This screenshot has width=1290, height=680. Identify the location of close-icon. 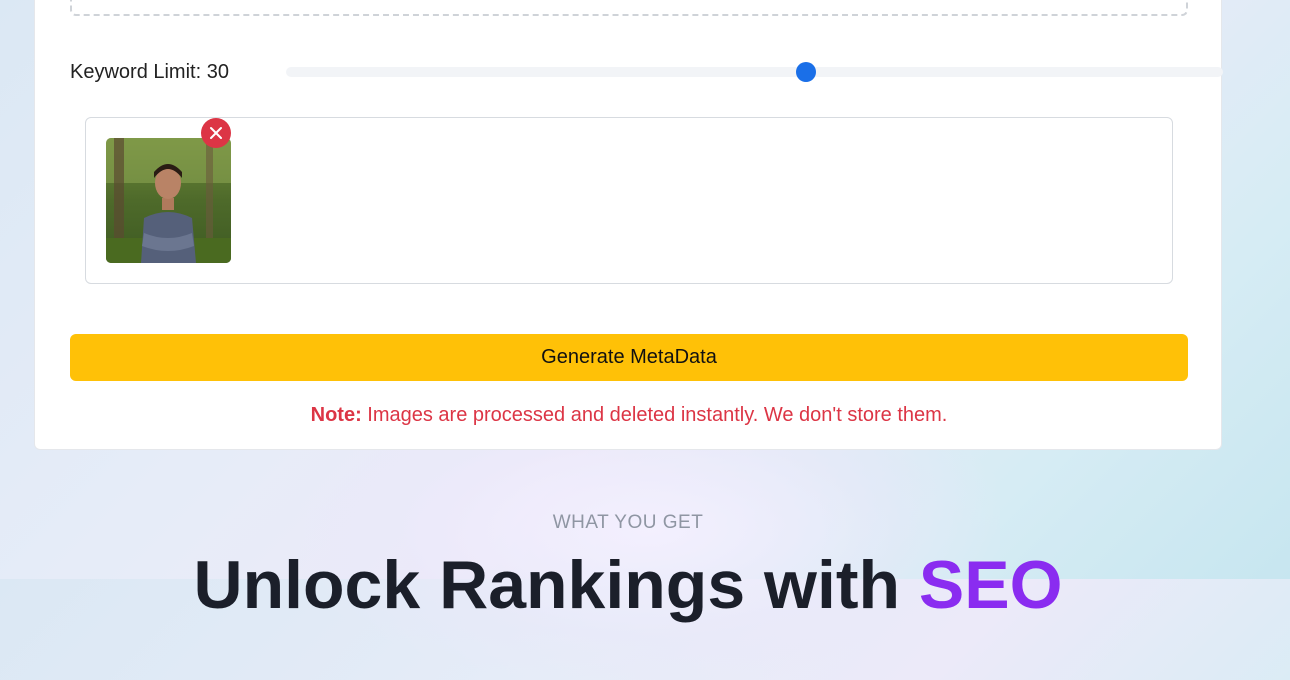
(216, 133).